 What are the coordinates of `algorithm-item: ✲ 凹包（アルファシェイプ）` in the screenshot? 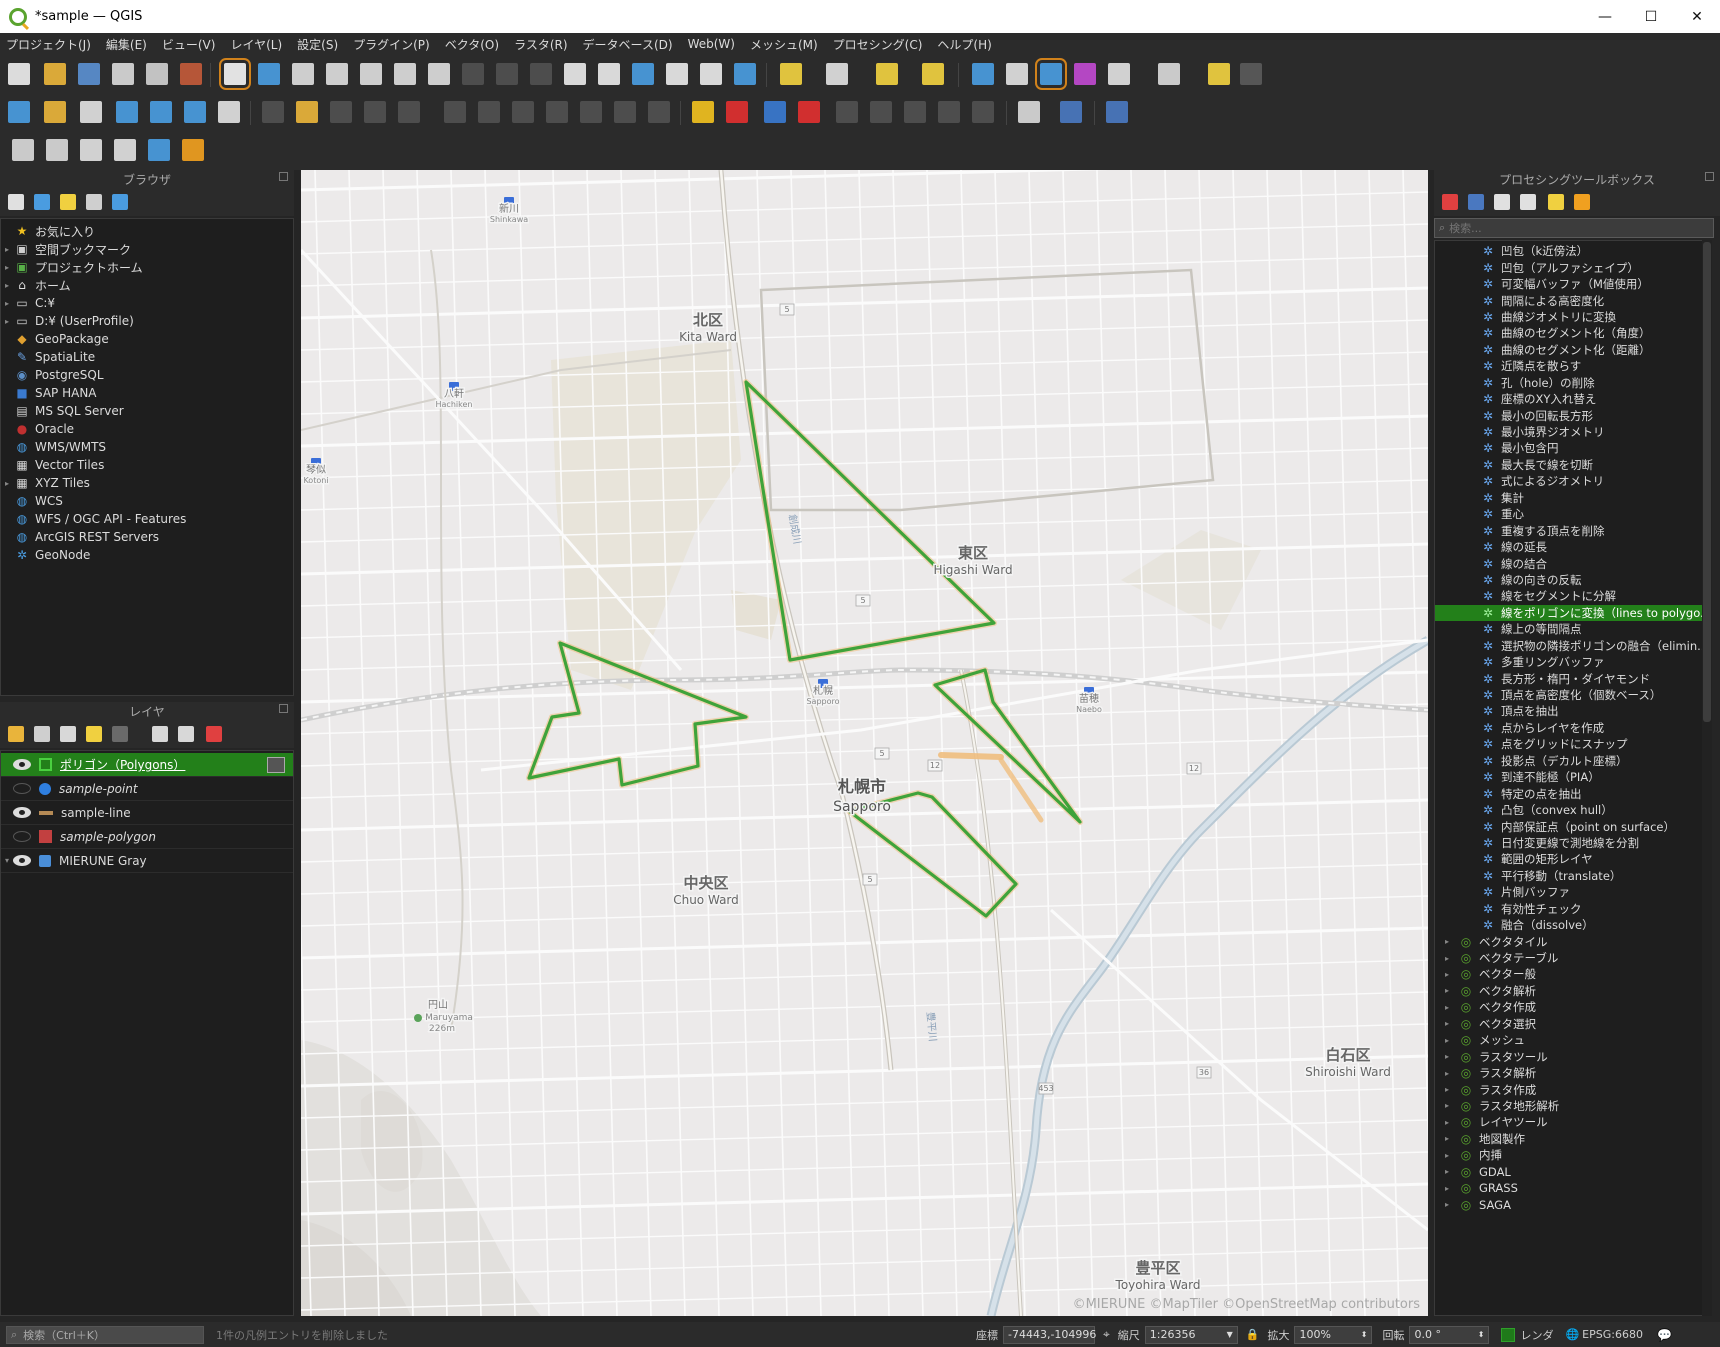 It's located at (1572, 267).